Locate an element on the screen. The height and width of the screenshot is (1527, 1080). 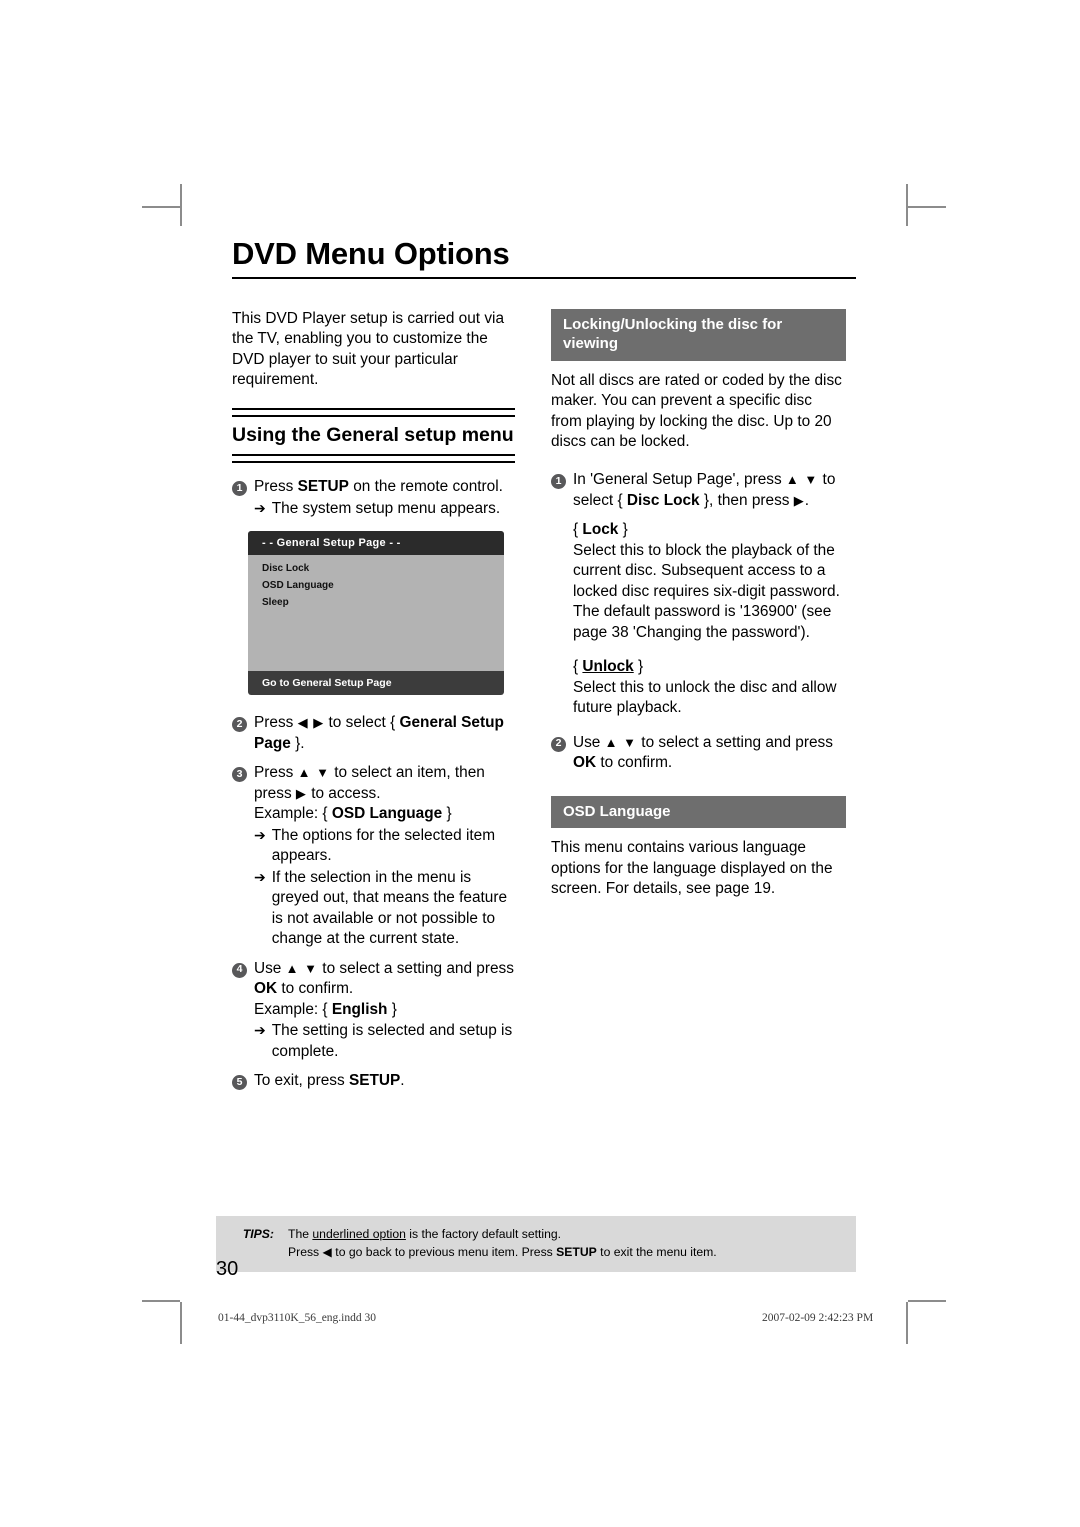
step-5-bold: SETUP is located at coordinates (374, 1080).